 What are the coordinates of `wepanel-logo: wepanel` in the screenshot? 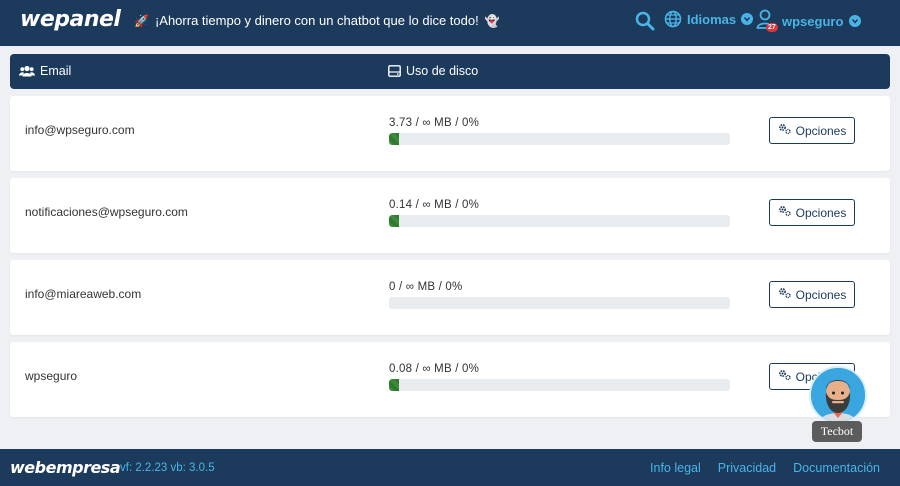 It's located at (70, 19).